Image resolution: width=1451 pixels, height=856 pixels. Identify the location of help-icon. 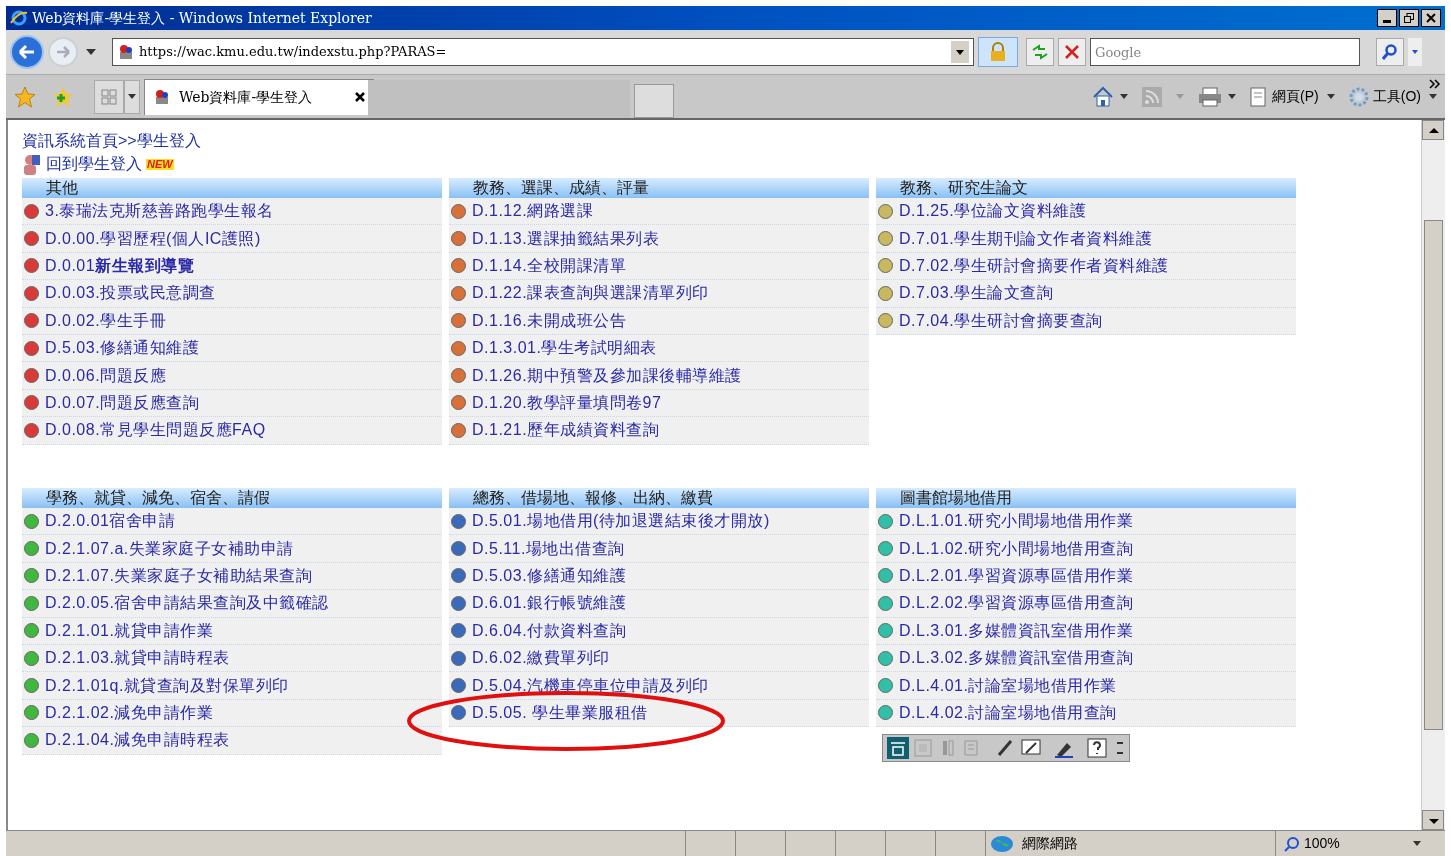
(1097, 748).